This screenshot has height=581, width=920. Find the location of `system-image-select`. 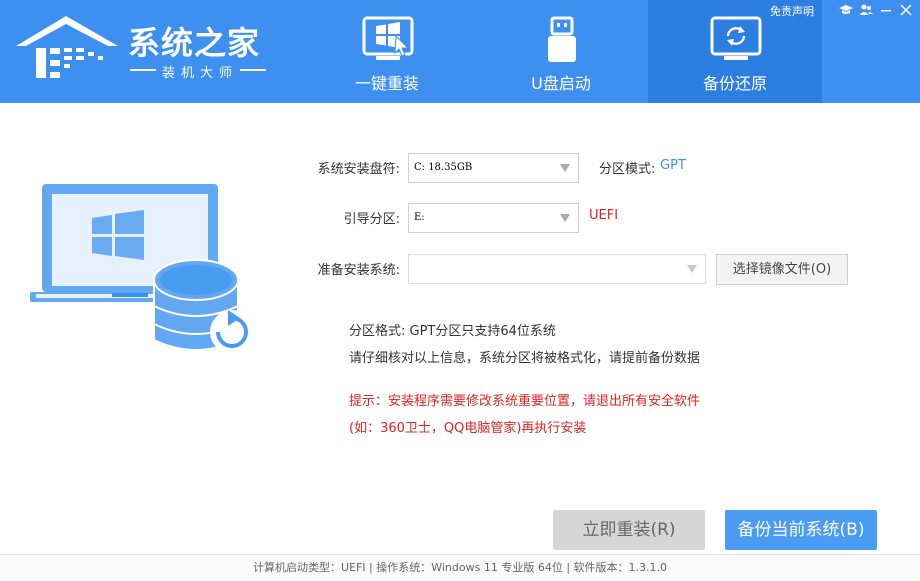

system-image-select is located at coordinates (557, 269).